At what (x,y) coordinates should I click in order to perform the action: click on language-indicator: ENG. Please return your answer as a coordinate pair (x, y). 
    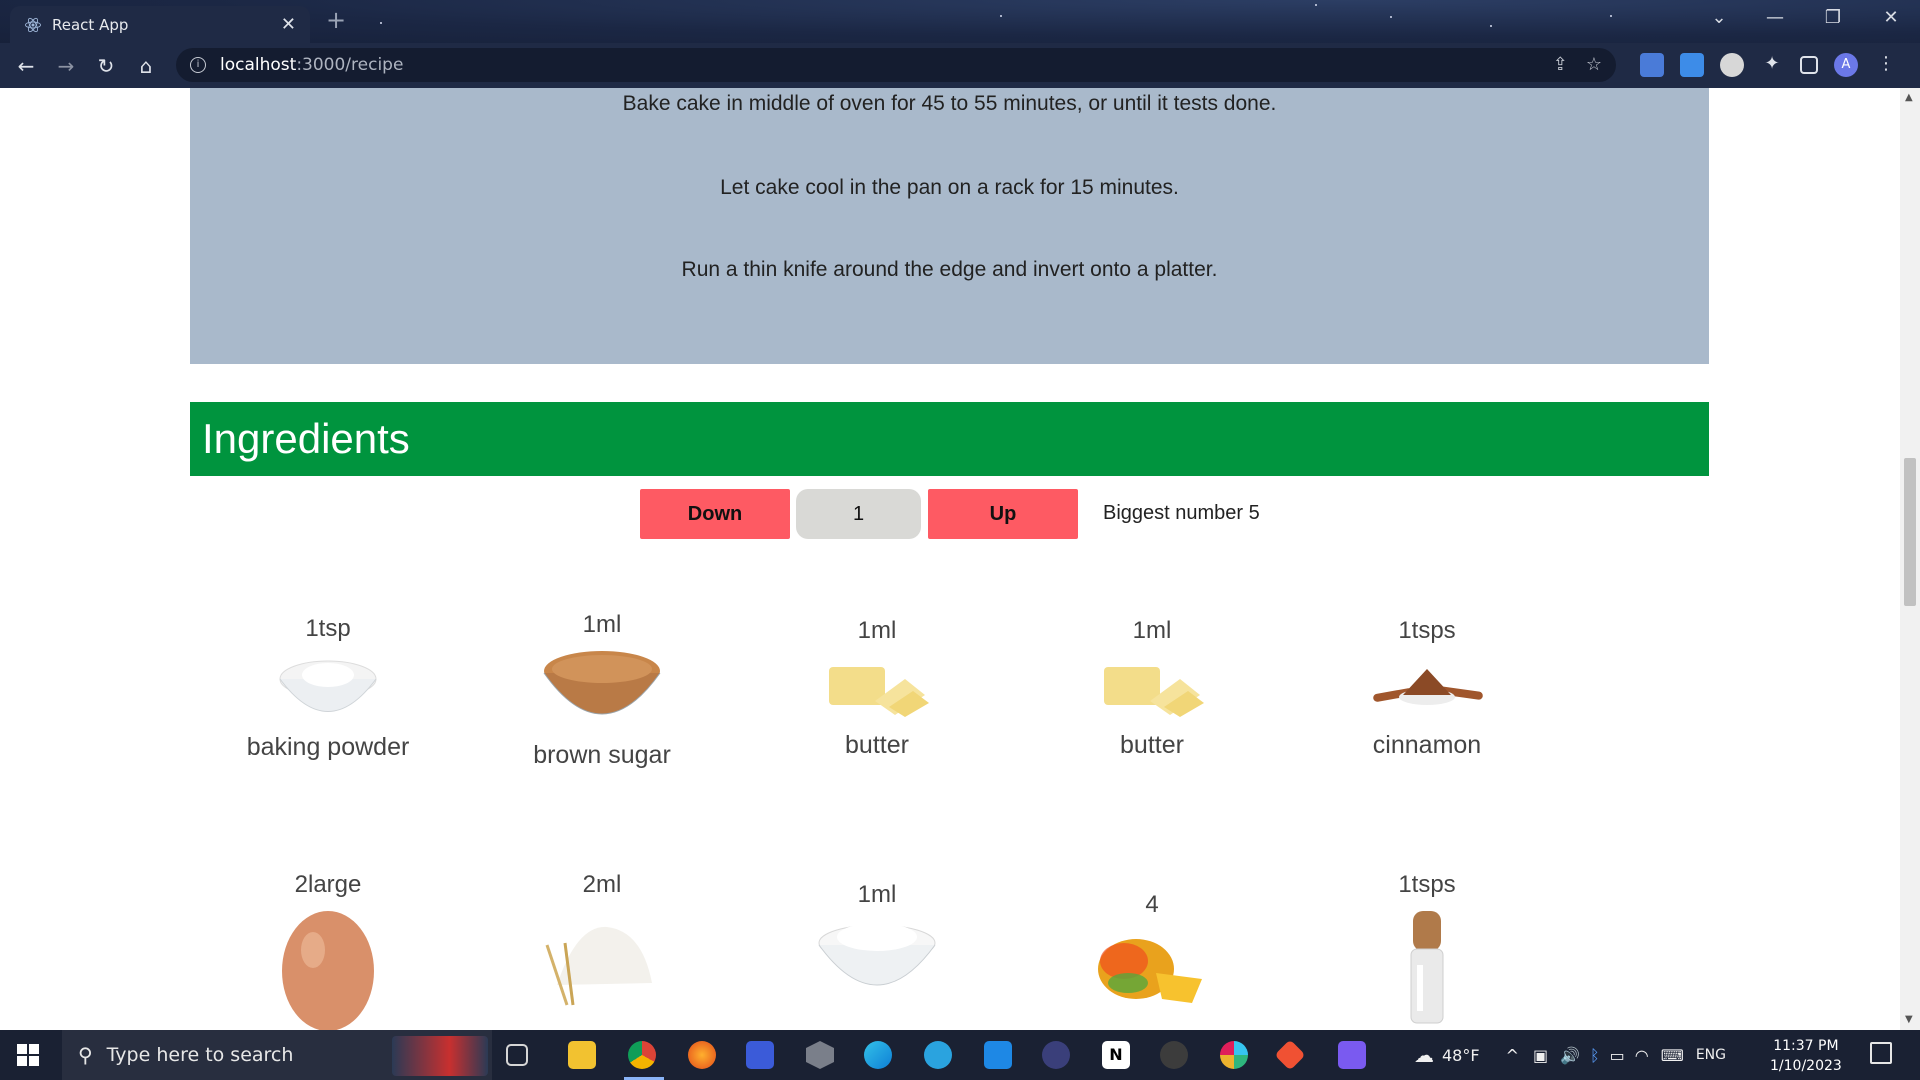
    Looking at the image, I should click on (1711, 1055).